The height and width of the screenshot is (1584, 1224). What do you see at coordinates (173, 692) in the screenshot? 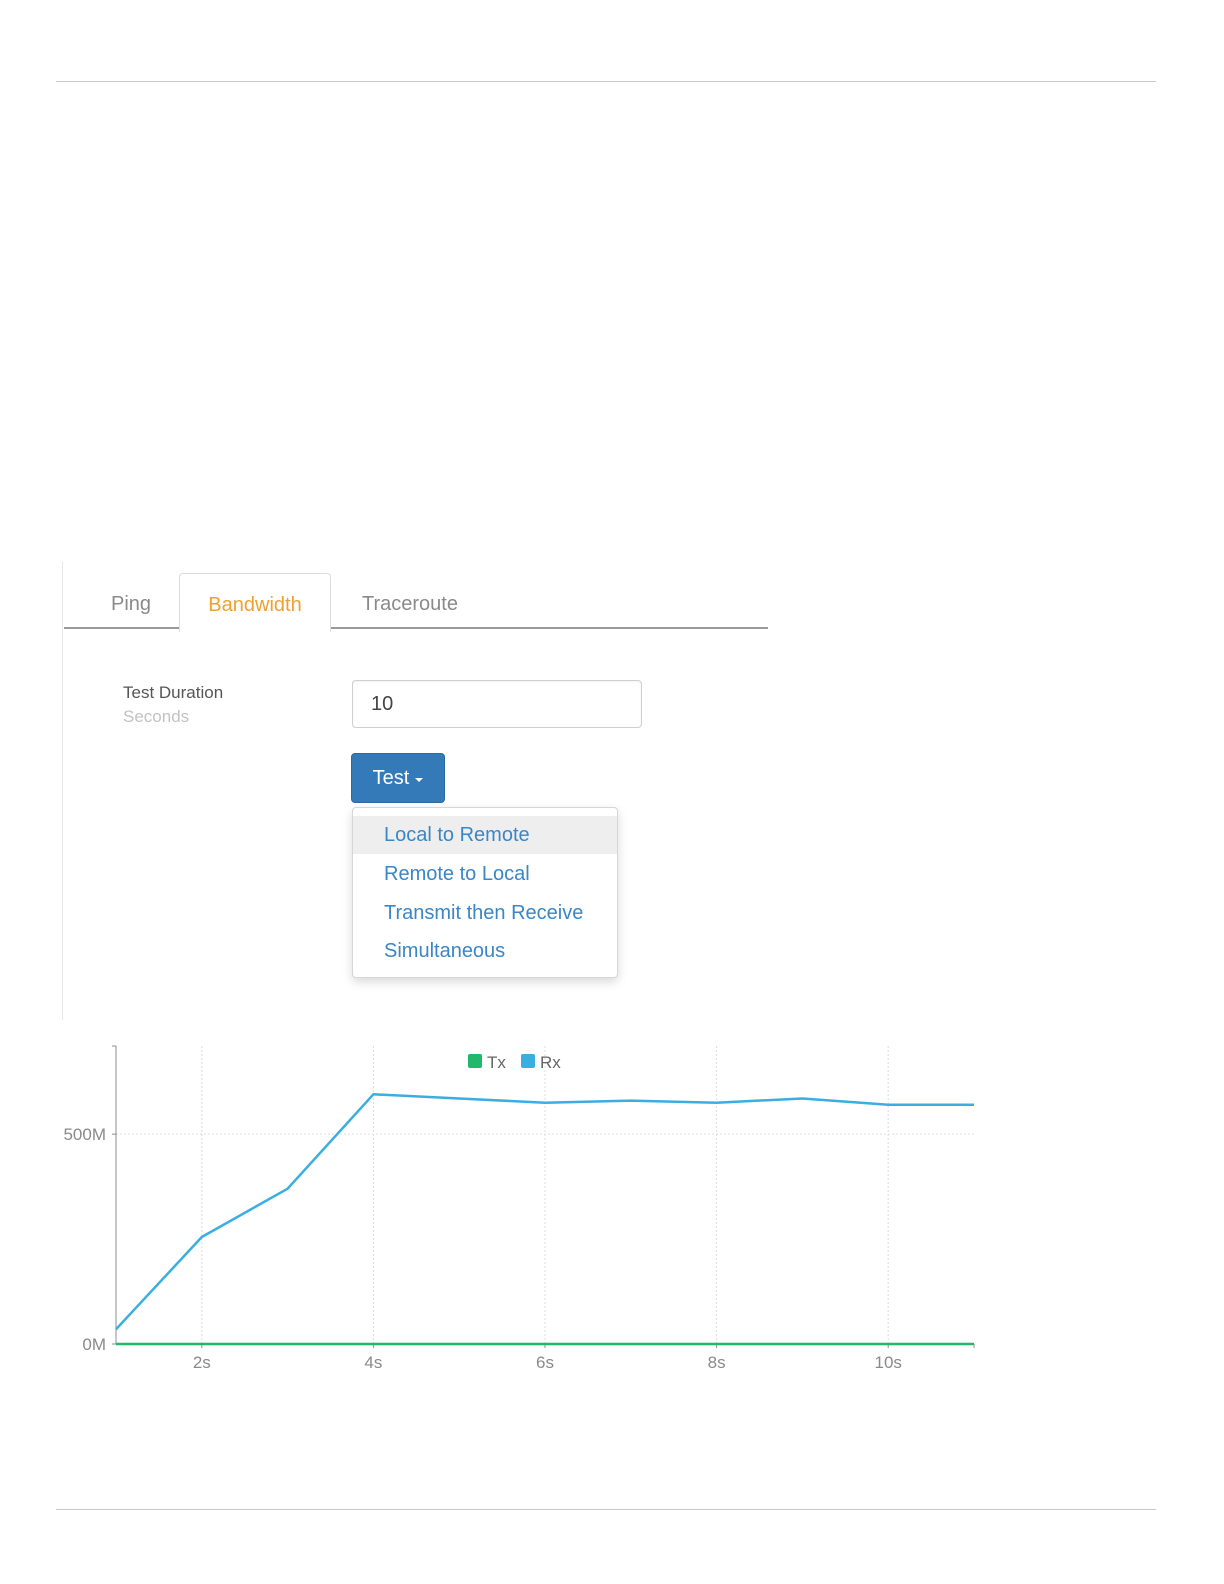
I see `test-duration-label: Test Duration` at bounding box center [173, 692].